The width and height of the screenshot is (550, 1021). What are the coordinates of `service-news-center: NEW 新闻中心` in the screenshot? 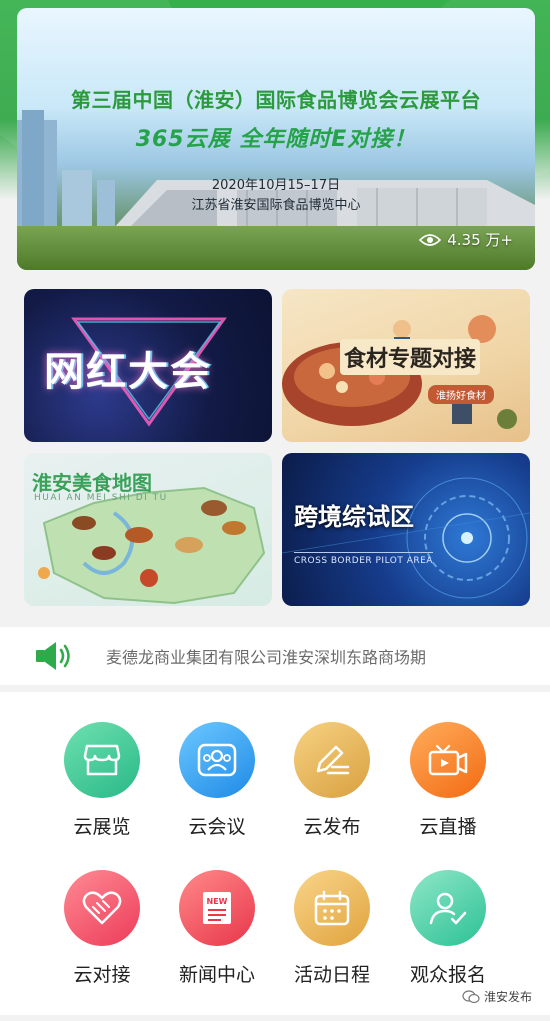 It's located at (217, 928).